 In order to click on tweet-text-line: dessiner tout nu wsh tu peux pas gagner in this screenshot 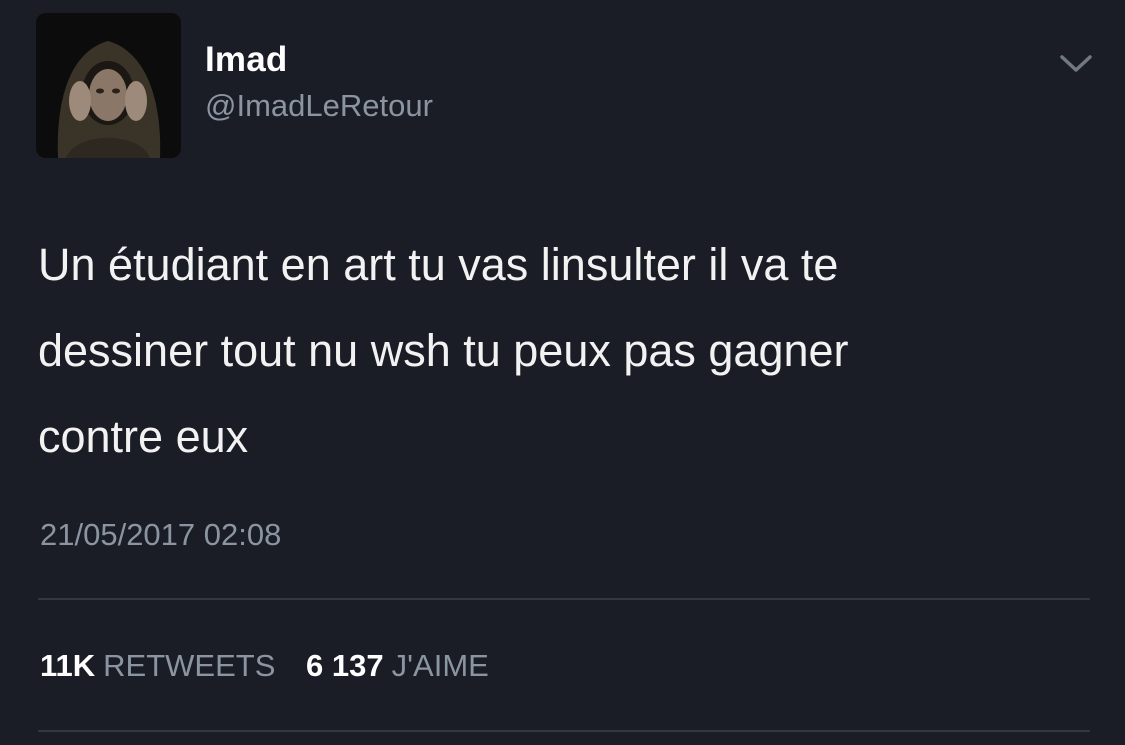, I will do `click(443, 350)`.